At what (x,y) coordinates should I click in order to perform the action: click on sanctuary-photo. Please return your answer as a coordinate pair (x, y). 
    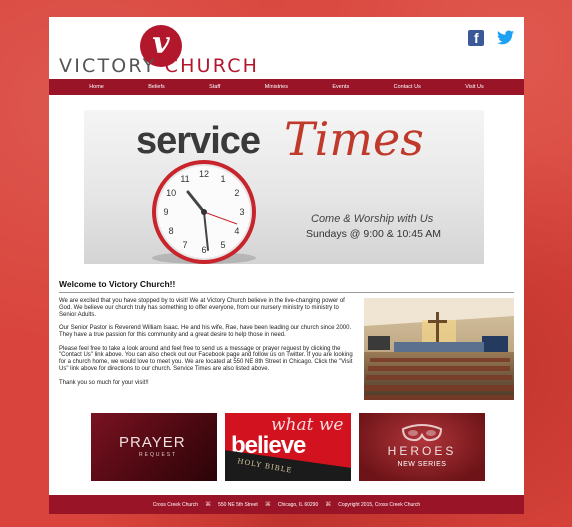
    Looking at the image, I should click on (439, 349).